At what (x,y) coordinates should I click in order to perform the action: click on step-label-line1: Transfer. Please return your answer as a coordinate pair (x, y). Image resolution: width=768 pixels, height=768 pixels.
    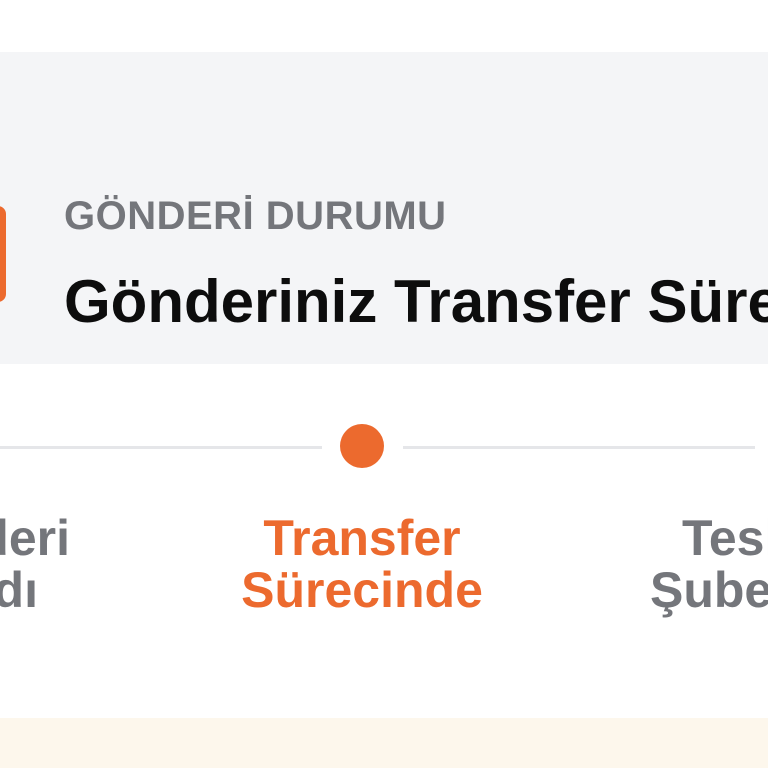
    Looking at the image, I should click on (362, 538).